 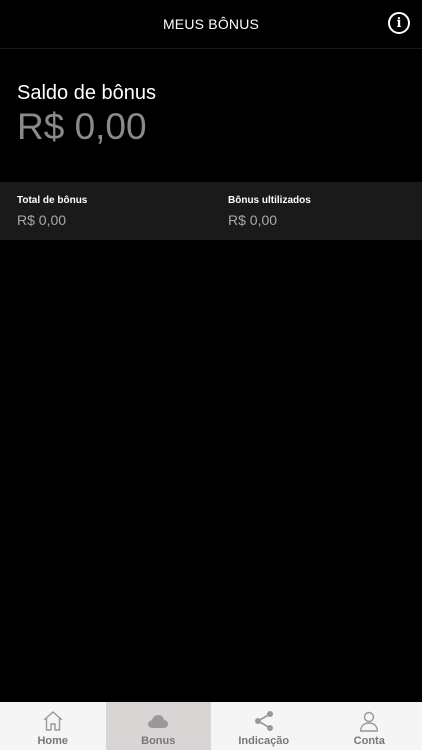 What do you see at coordinates (369, 721) in the screenshot?
I see `user-icon` at bounding box center [369, 721].